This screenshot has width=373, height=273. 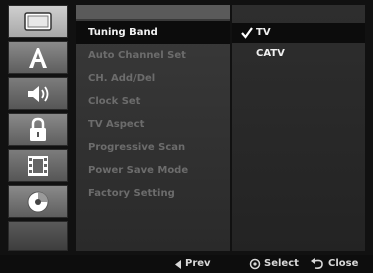 I want to click on disc-category-tab, so click(x=38, y=201).